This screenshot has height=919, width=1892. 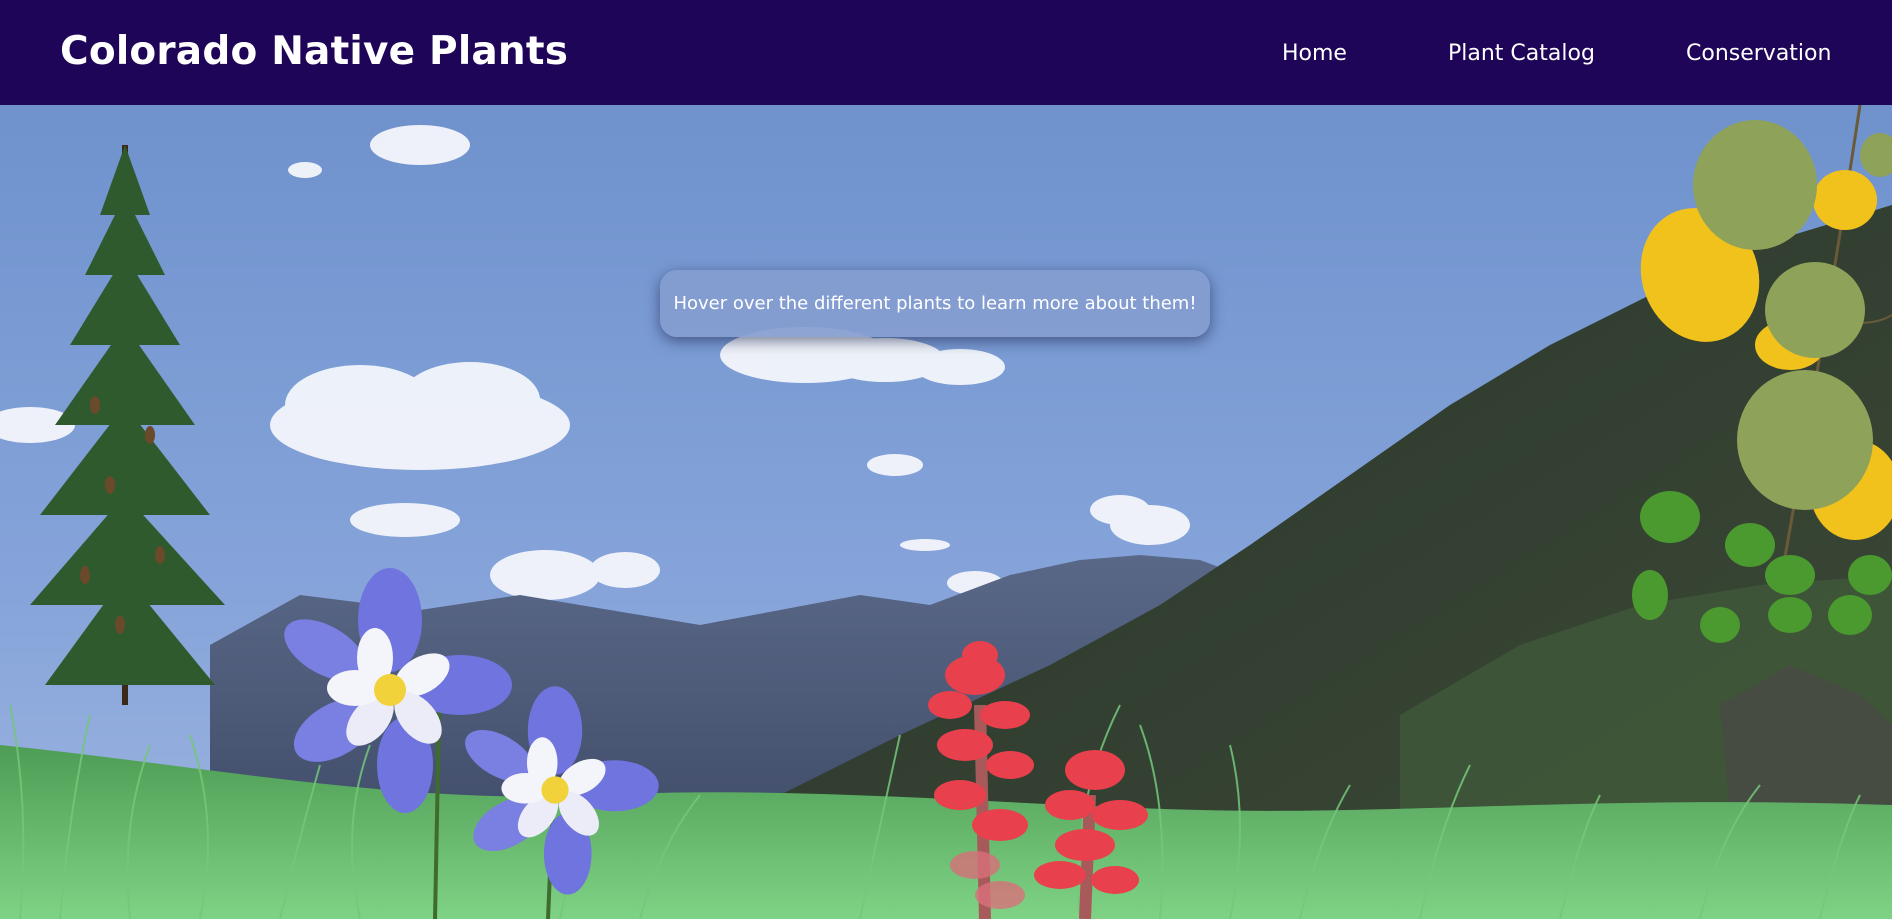 I want to click on nav-link-plant-catalog: Plant Catalog, so click(x=1521, y=53).